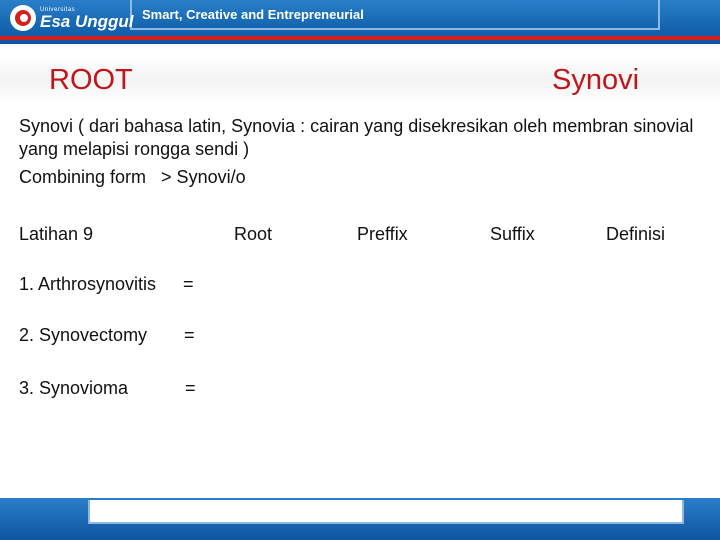 The height and width of the screenshot is (540, 720). What do you see at coordinates (512, 234) in the screenshot?
I see `column-header-suffix: Suffix` at bounding box center [512, 234].